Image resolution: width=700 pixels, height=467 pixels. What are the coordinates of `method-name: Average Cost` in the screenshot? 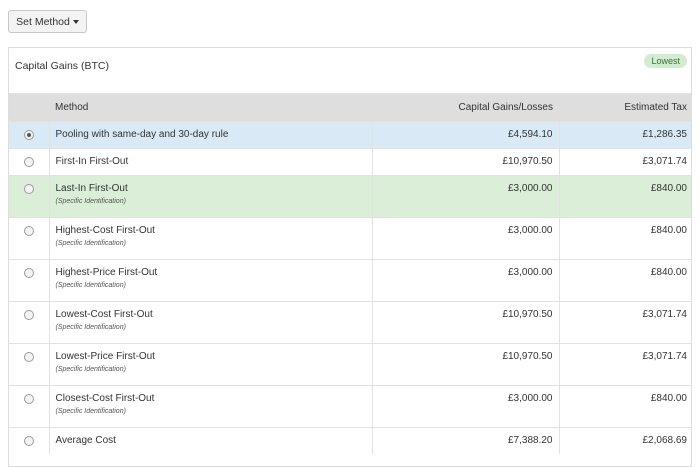 It's located at (85, 440).